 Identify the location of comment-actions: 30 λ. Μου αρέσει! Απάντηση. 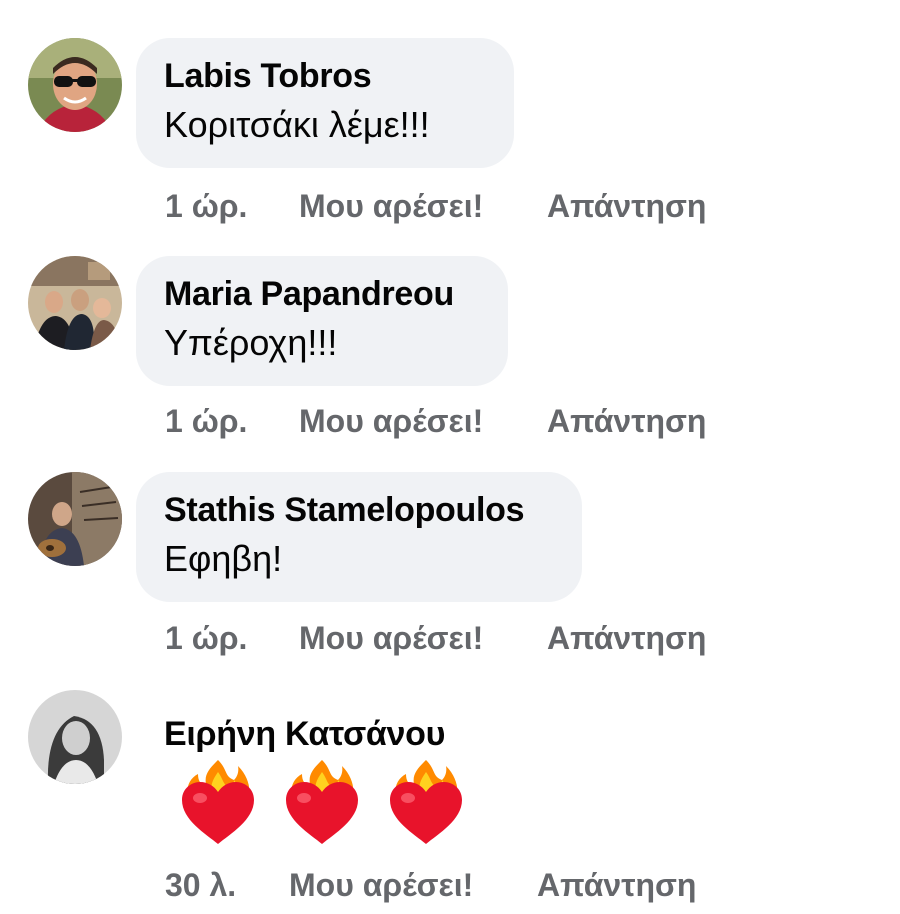
(430, 885).